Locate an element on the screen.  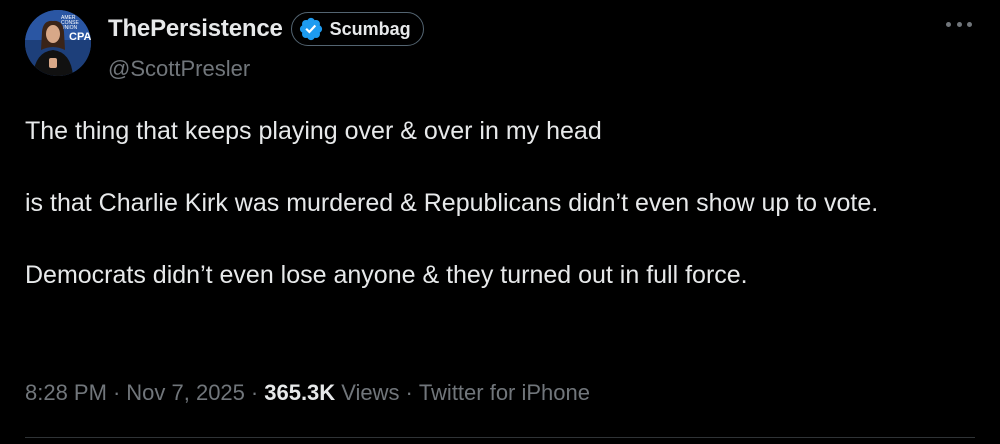
display-name: ThePersistence is located at coordinates (195, 29).